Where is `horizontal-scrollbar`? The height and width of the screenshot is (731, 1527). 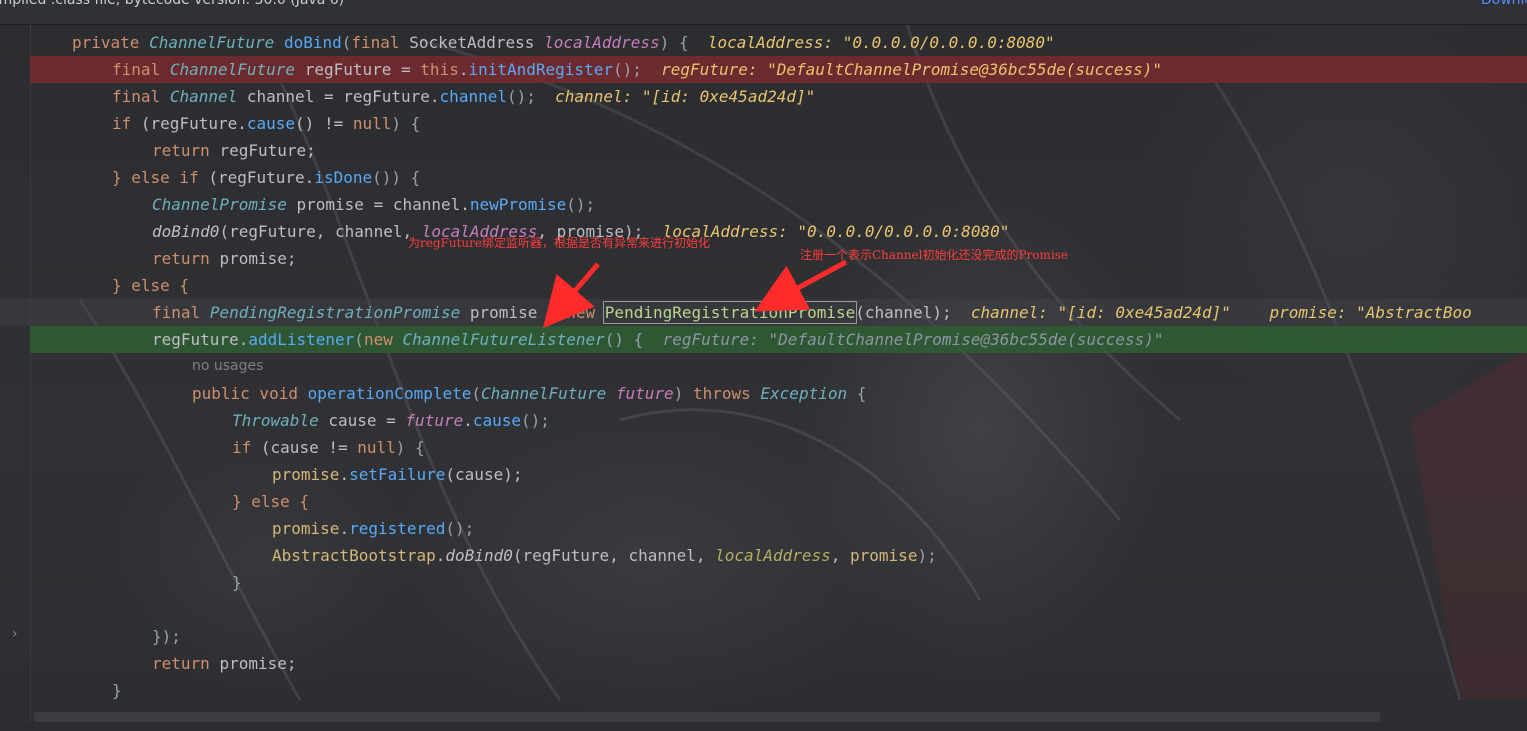
horizontal-scrollbar is located at coordinates (707, 717).